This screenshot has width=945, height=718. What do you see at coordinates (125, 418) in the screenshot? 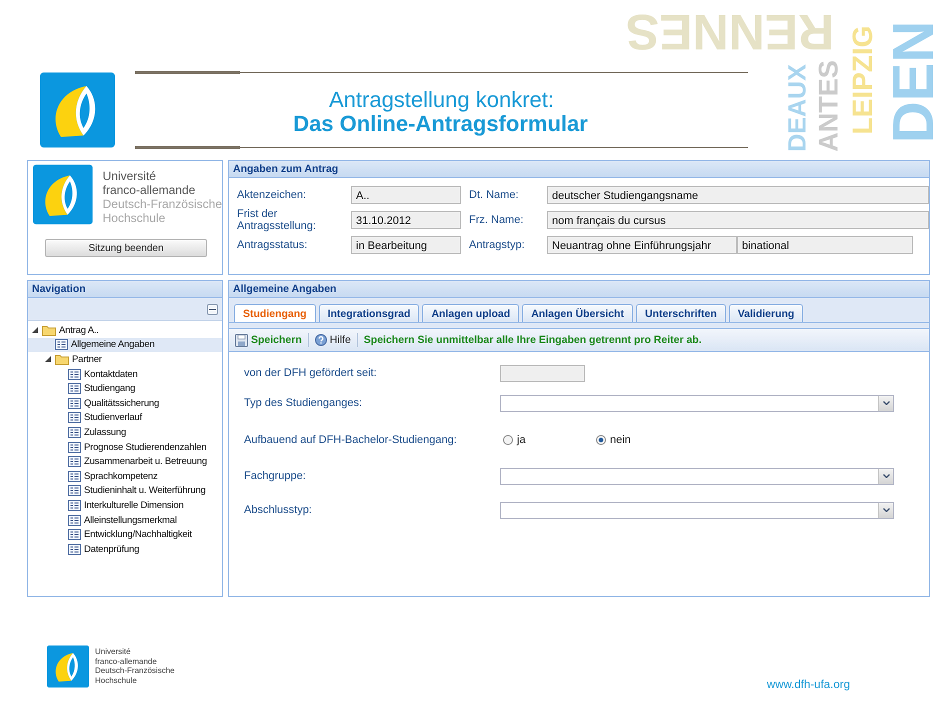
I see `tree-item: Studienverlauf` at bounding box center [125, 418].